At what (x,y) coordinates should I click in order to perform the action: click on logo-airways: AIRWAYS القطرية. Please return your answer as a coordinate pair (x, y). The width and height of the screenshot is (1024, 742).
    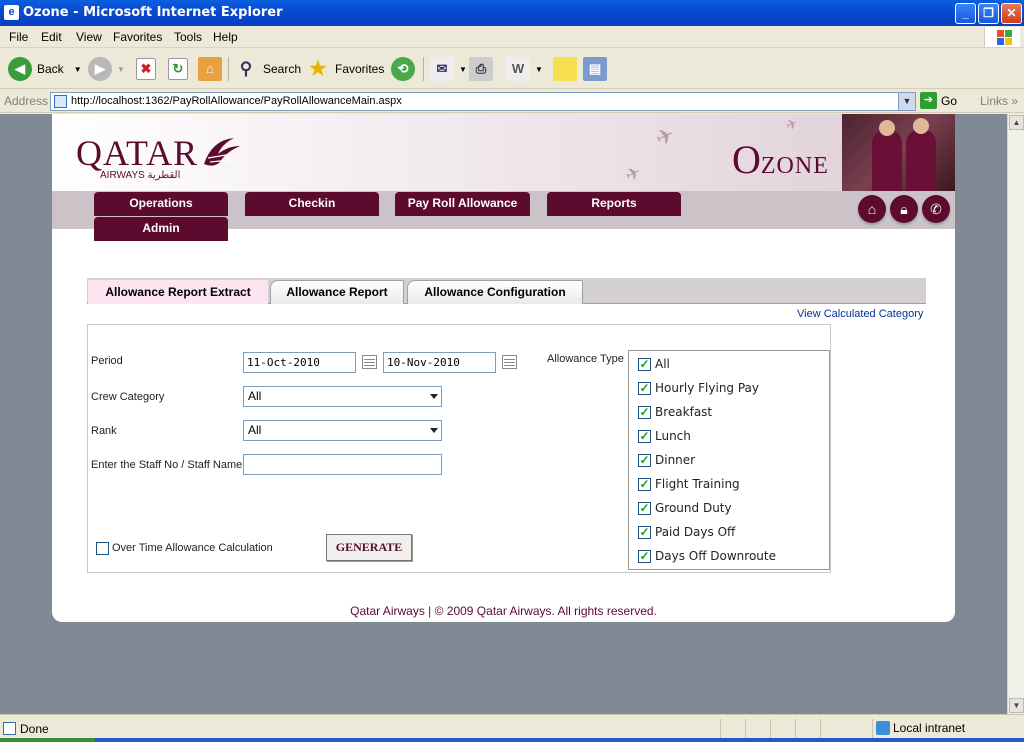
    Looking at the image, I should click on (140, 175).